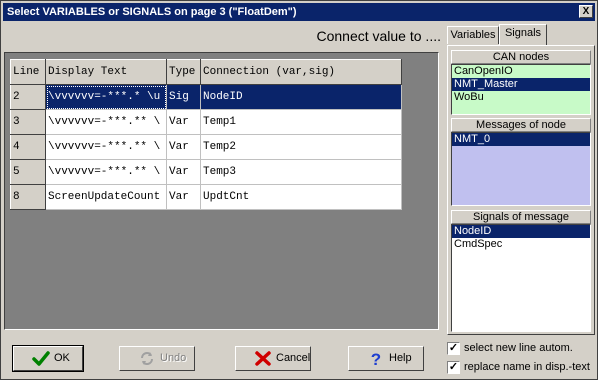 The width and height of the screenshot is (598, 380). I want to click on row-connection: Temp2, so click(301, 147).